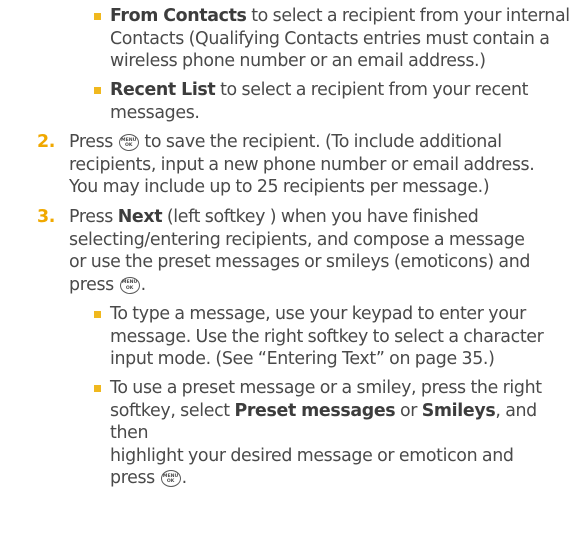 The width and height of the screenshot is (570, 542). Describe the element at coordinates (46, 142) in the screenshot. I see `step-number: 2.` at that location.